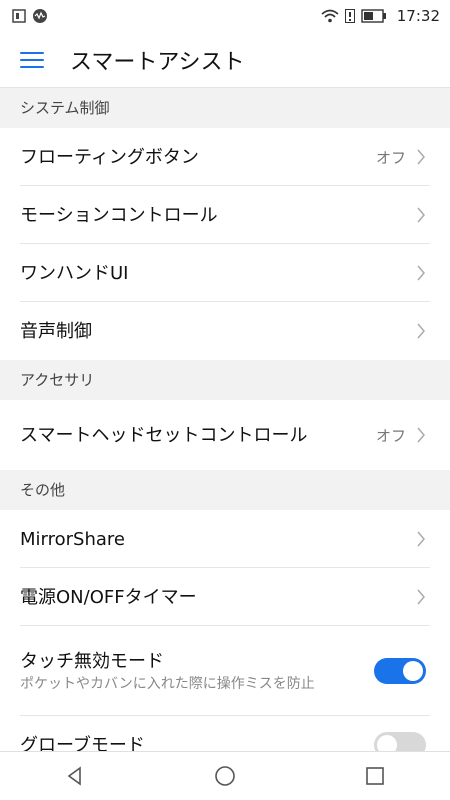  I want to click on status-right: 17:32, so click(380, 16).